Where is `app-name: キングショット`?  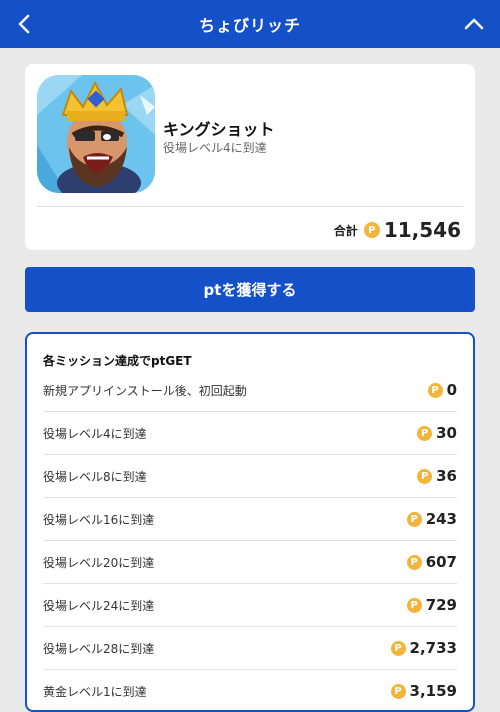 app-name: キングショット is located at coordinates (219, 129).